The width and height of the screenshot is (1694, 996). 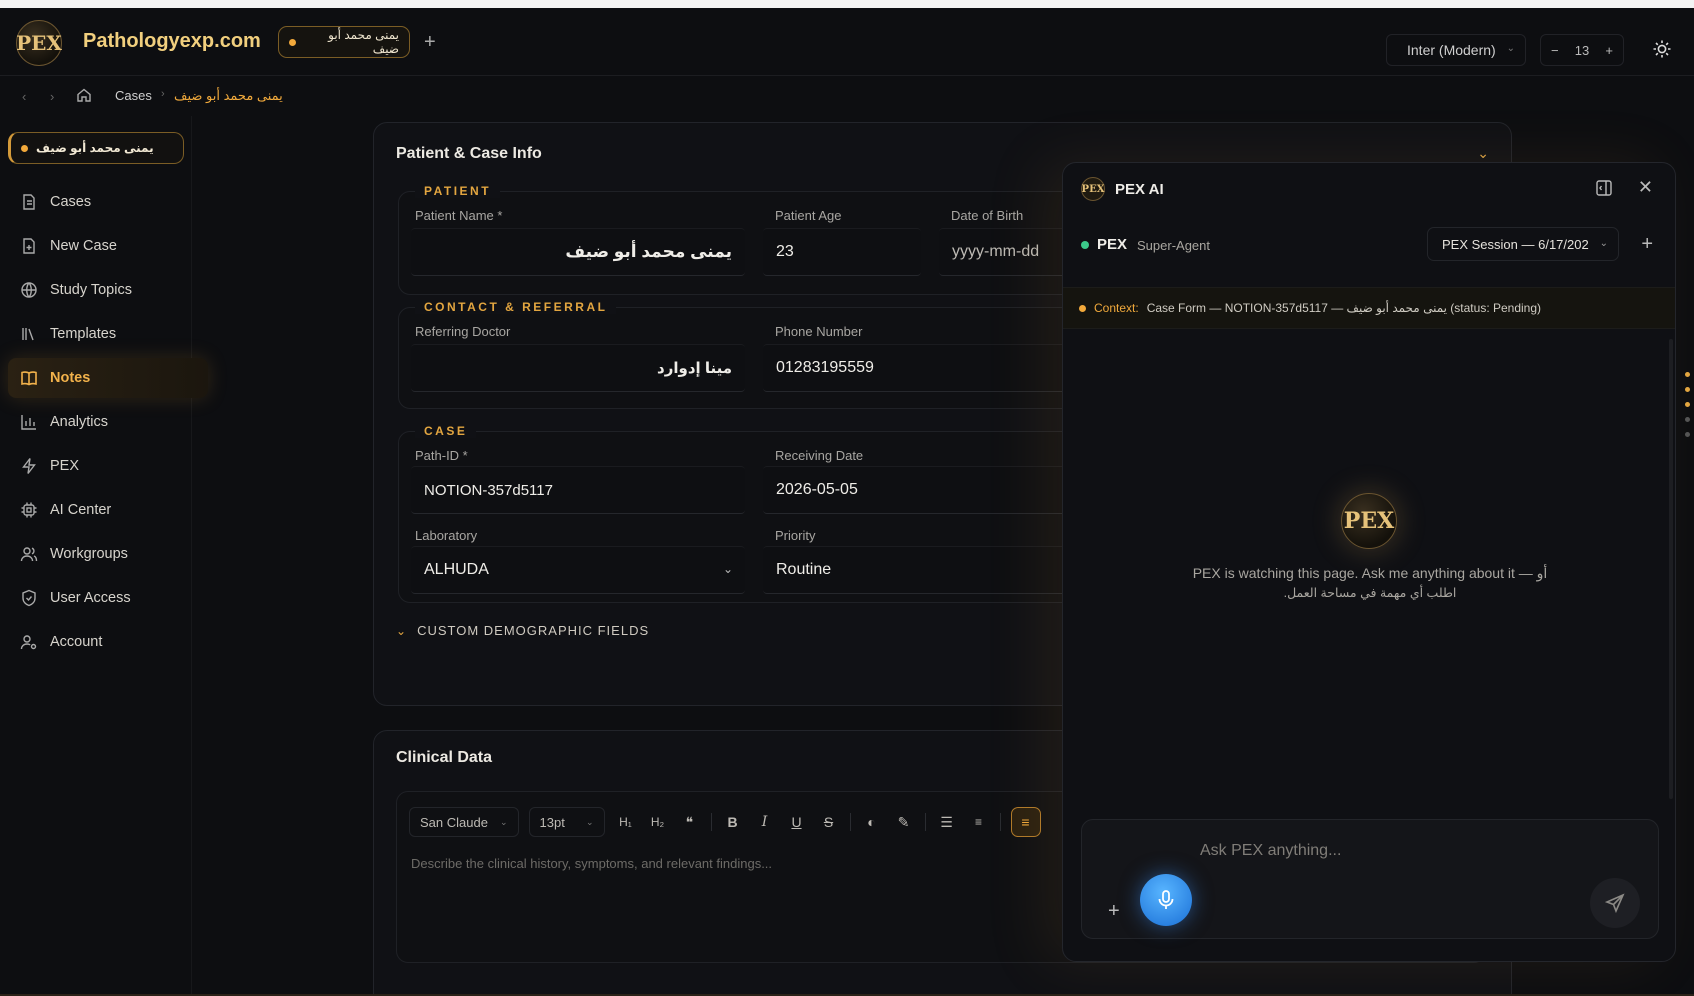 I want to click on breadcrumb-cases: Cases, so click(x=133, y=95).